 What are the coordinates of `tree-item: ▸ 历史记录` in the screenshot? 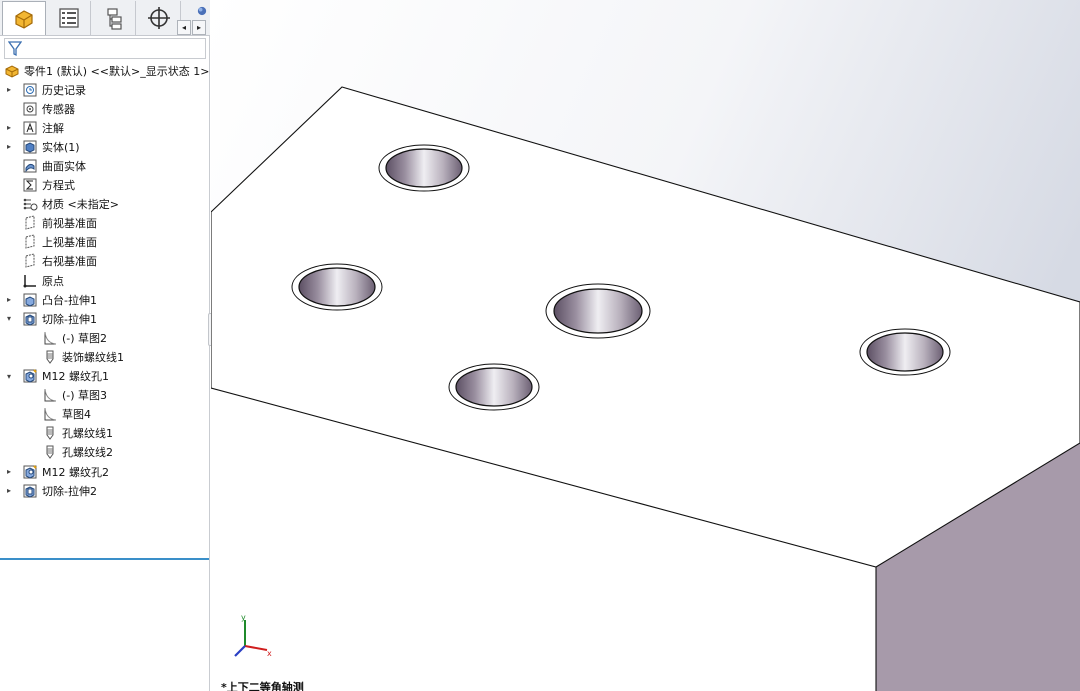 It's located at (45, 89).